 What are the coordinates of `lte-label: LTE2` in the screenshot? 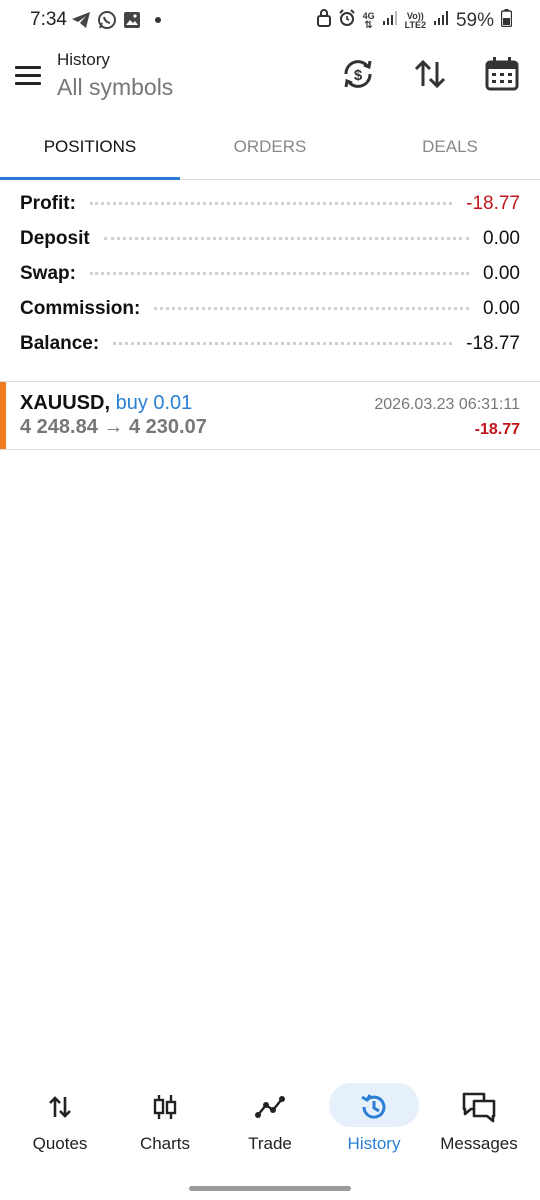 It's located at (415, 24).